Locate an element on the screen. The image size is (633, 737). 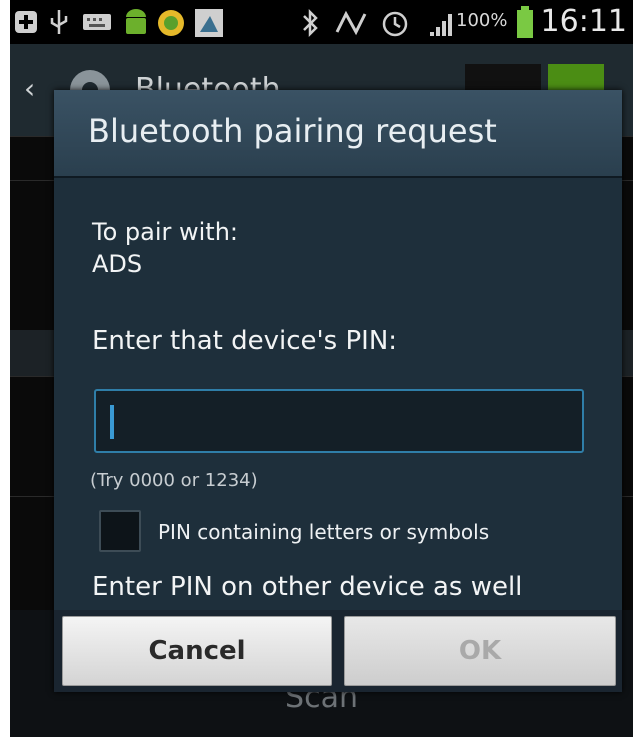
plus-icon is located at coordinates (26, 22).